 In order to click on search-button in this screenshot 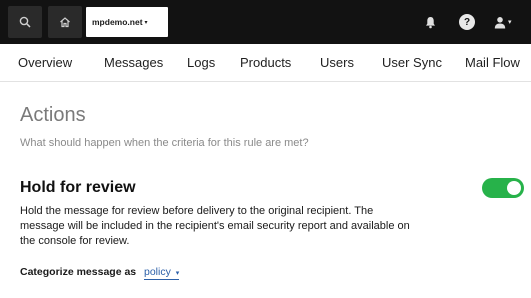, I will do `click(25, 22)`.